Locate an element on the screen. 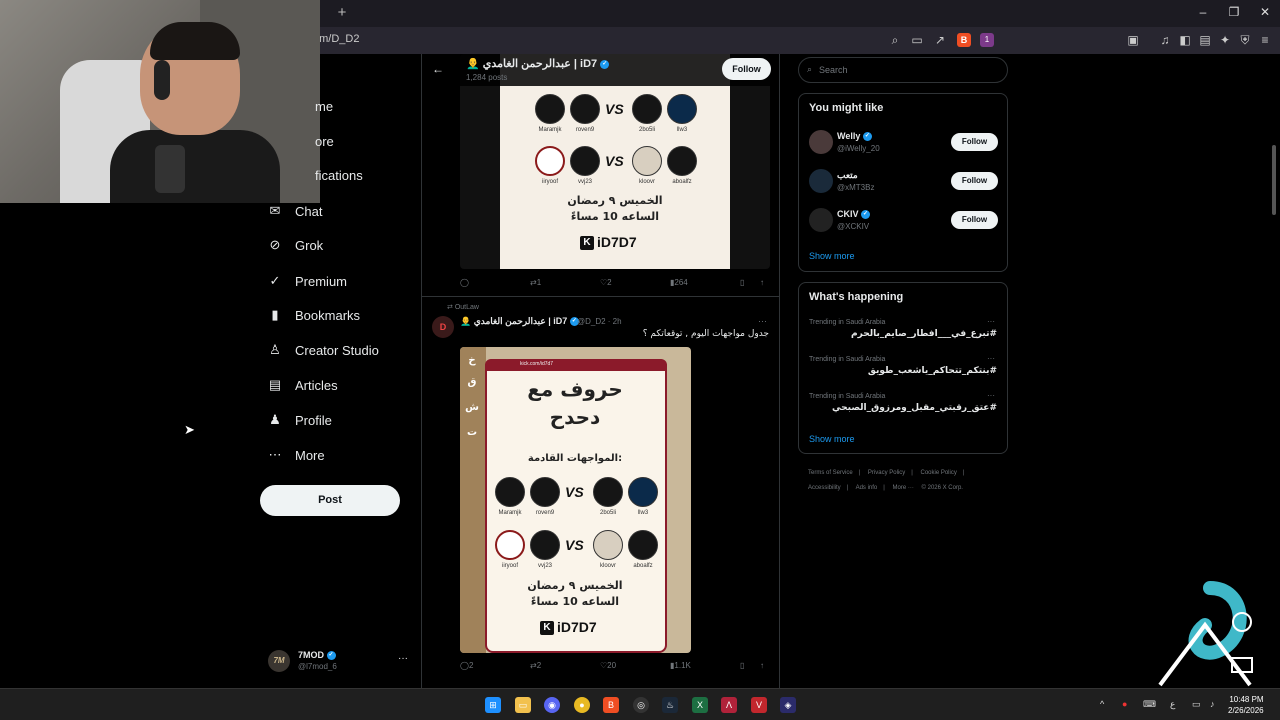 This screenshot has width=1280, height=720. new-tab-button: + is located at coordinates (342, 13).